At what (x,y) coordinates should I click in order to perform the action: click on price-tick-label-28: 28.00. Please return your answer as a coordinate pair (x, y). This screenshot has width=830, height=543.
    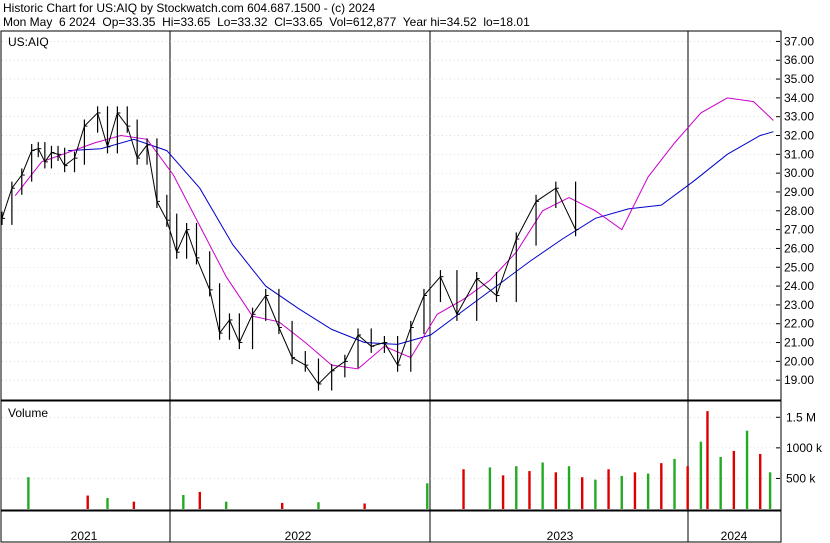
    Looking at the image, I should click on (799, 211).